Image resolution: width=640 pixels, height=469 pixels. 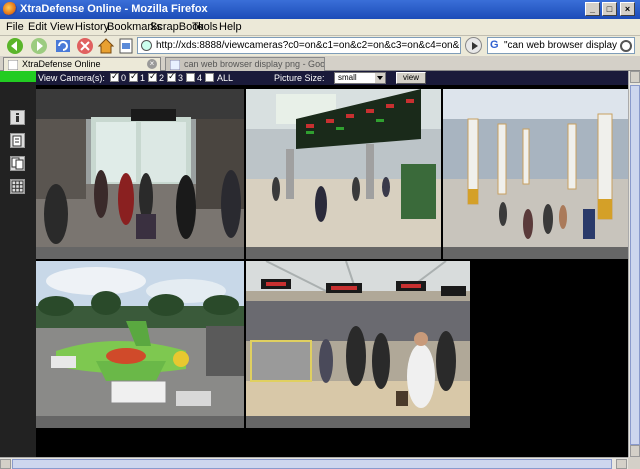 What do you see at coordinates (162, 78) in the screenshot?
I see `camera-2-label: 2` at bounding box center [162, 78].